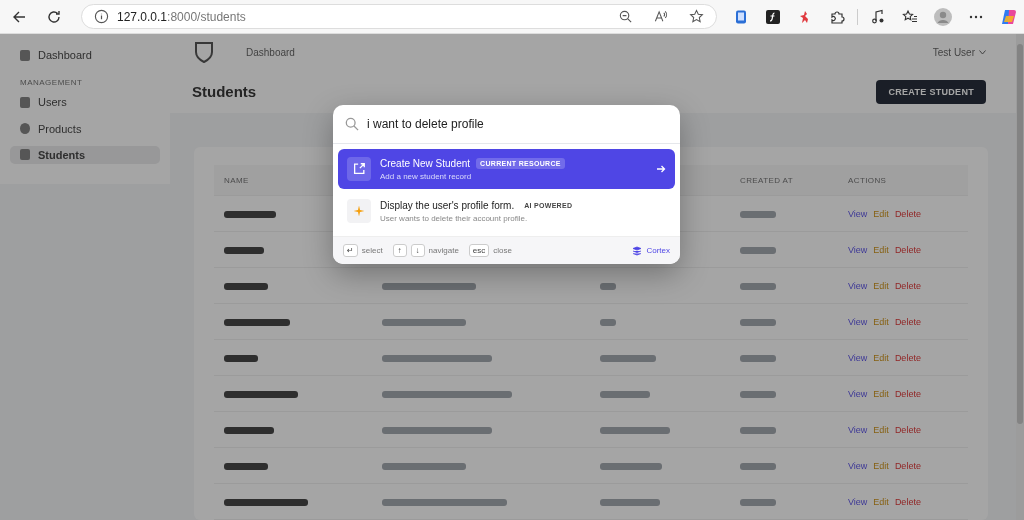 The height and width of the screenshot is (520, 1024). What do you see at coordinates (52, 83) in the screenshot?
I see `section-label: MANAGEMENT` at bounding box center [52, 83].